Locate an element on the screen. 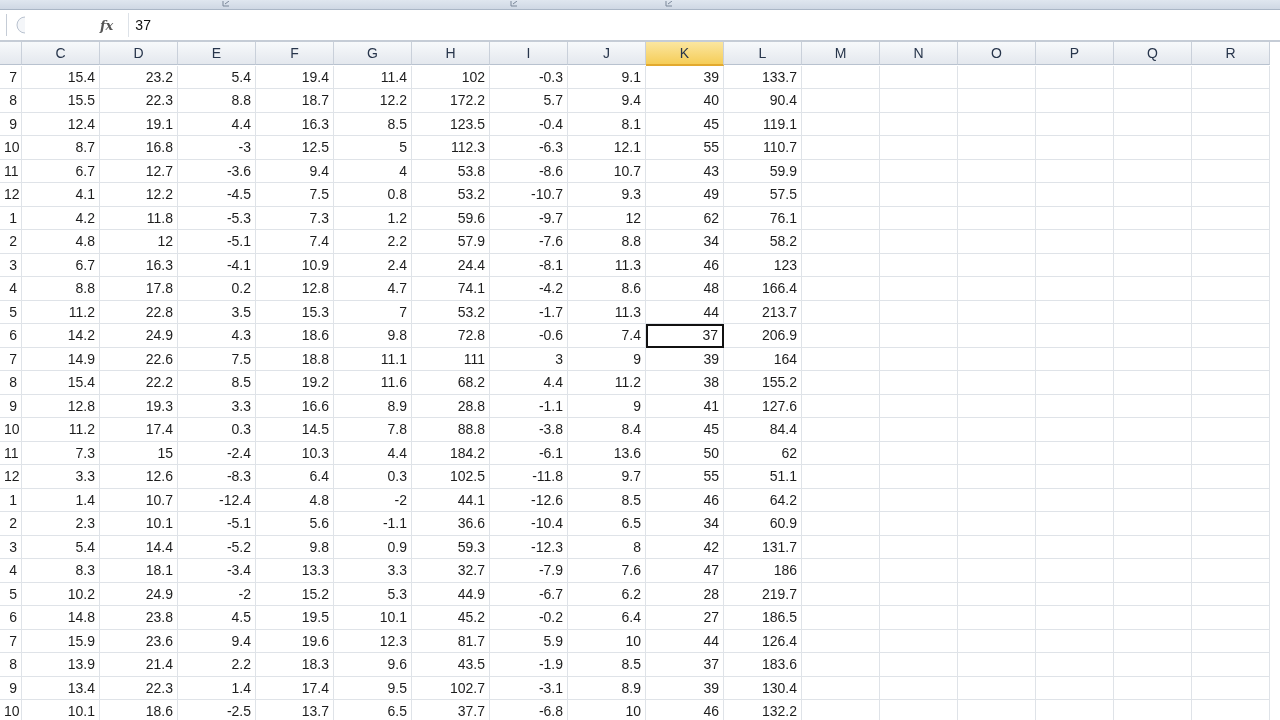  table-cell: 186.5 is located at coordinates (763, 618).